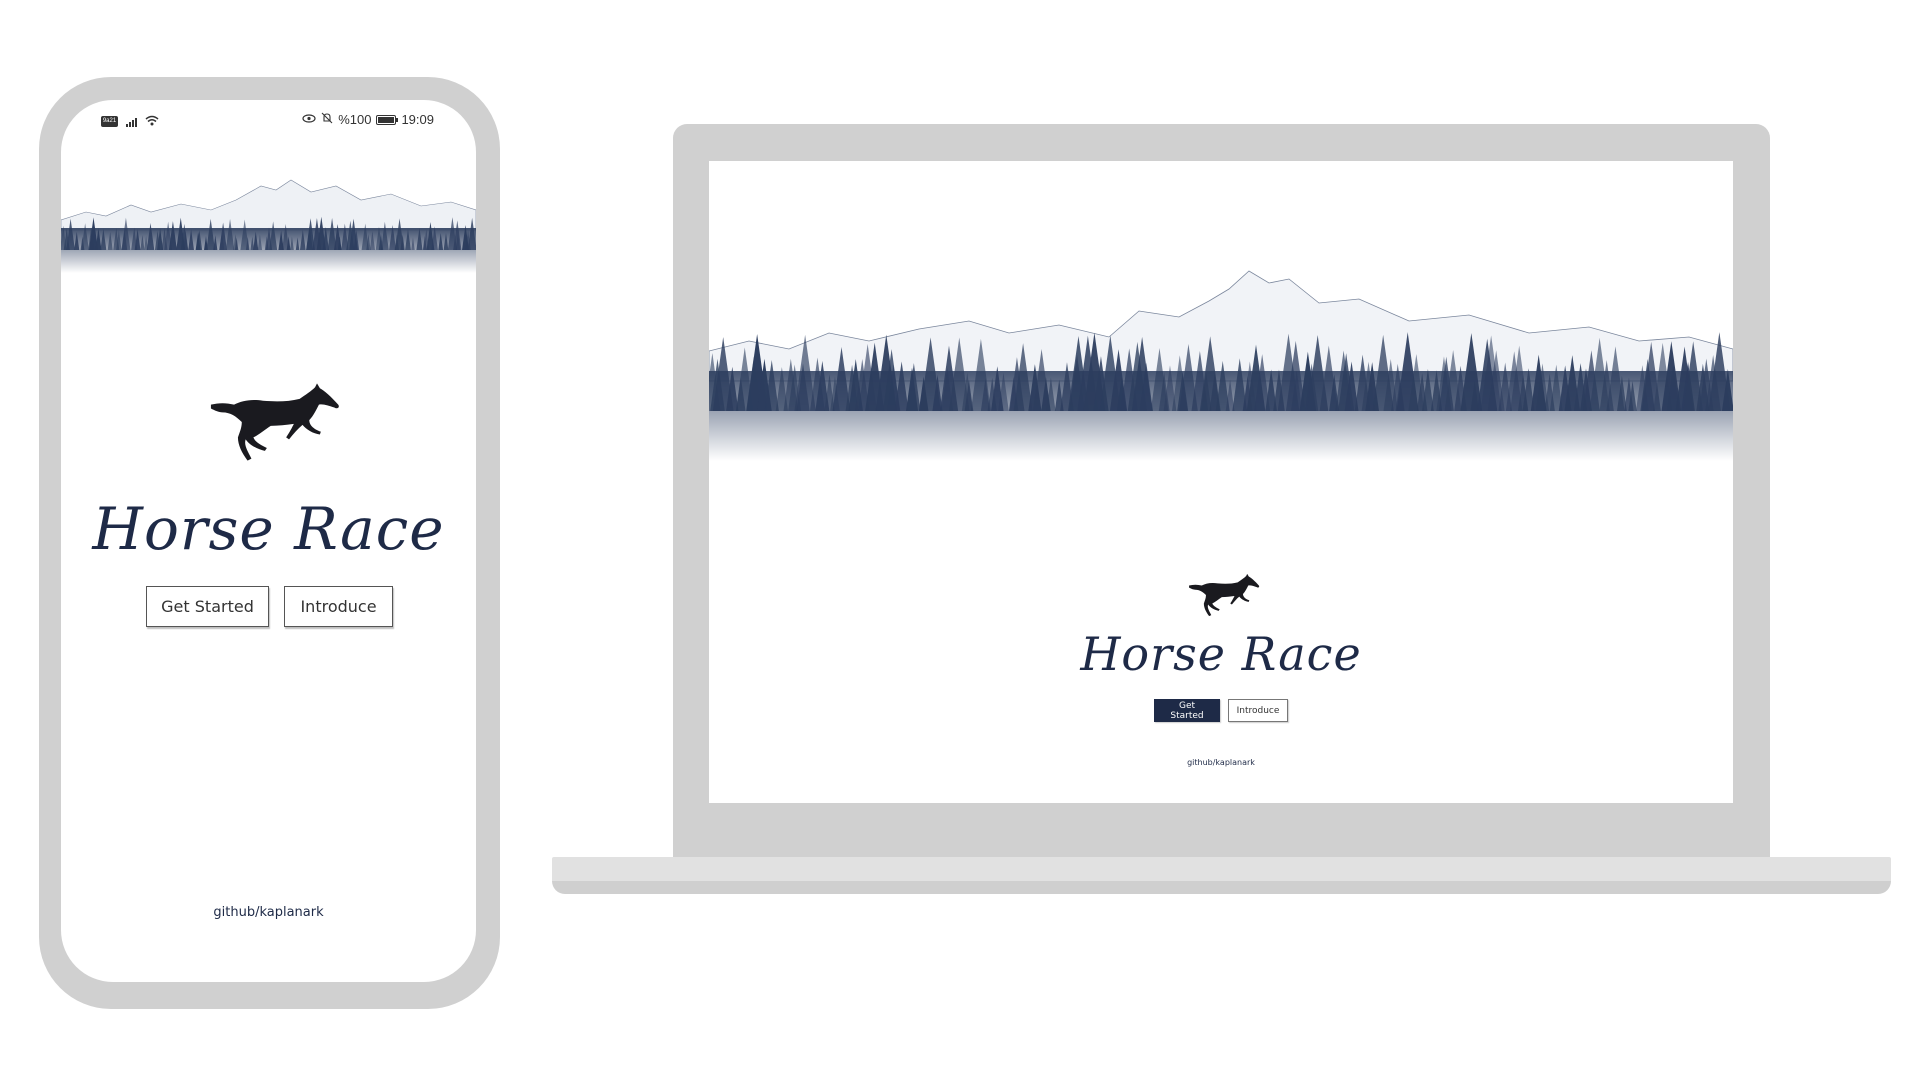 The height and width of the screenshot is (1080, 1920). What do you see at coordinates (152, 121) in the screenshot?
I see `wifi-icon` at bounding box center [152, 121].